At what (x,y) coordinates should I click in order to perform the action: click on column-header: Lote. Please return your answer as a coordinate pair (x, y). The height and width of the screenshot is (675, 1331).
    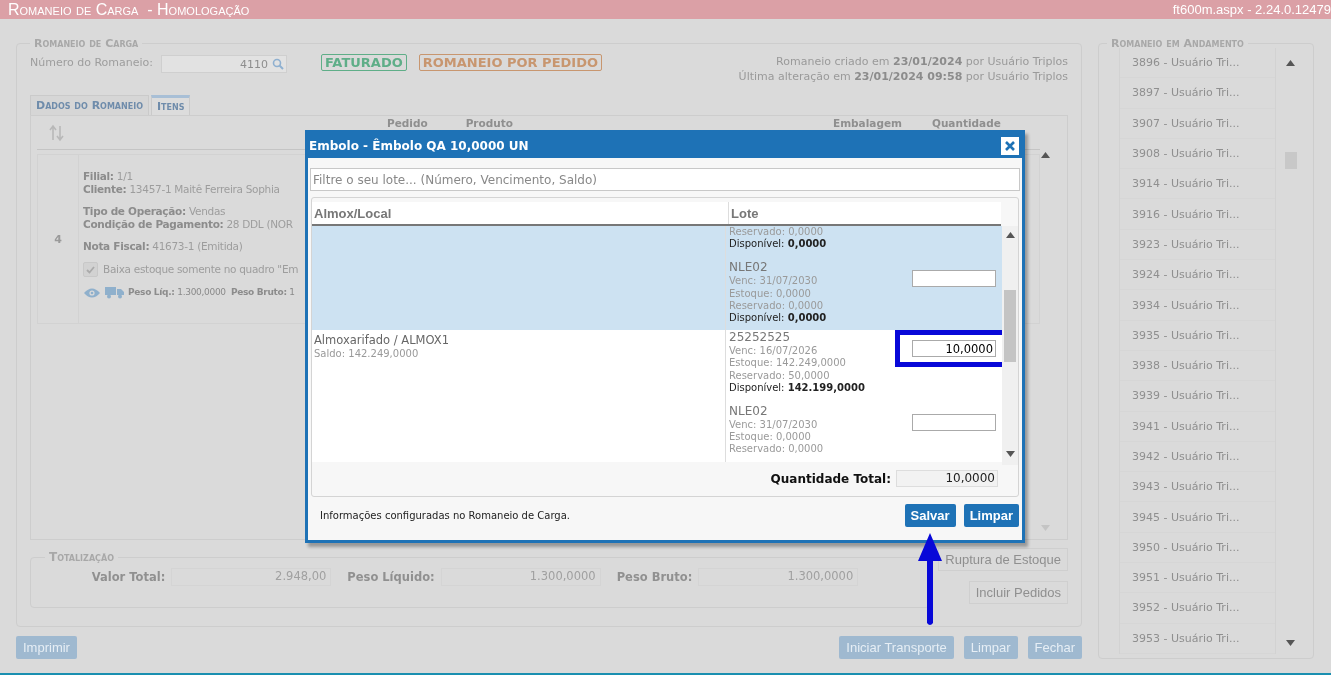
    Looking at the image, I should click on (744, 213).